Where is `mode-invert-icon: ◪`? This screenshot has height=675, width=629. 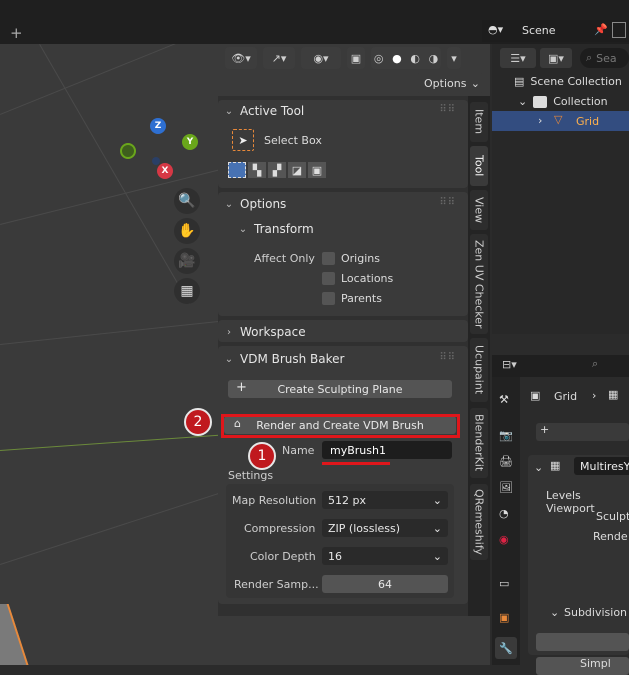
mode-invert-icon: ◪ is located at coordinates (297, 170).